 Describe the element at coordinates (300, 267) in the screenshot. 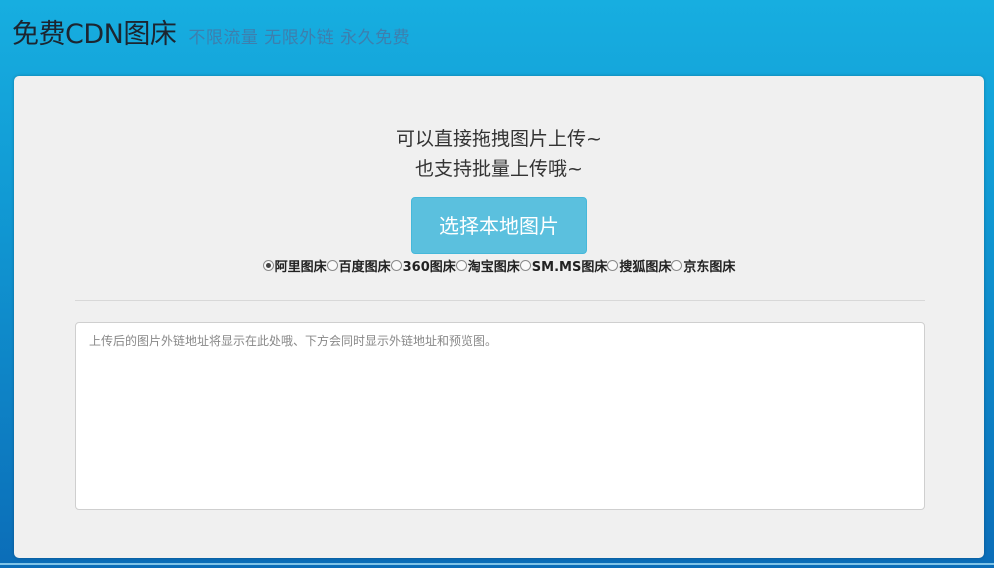

I see `host-option-label: 阿里图床` at that location.